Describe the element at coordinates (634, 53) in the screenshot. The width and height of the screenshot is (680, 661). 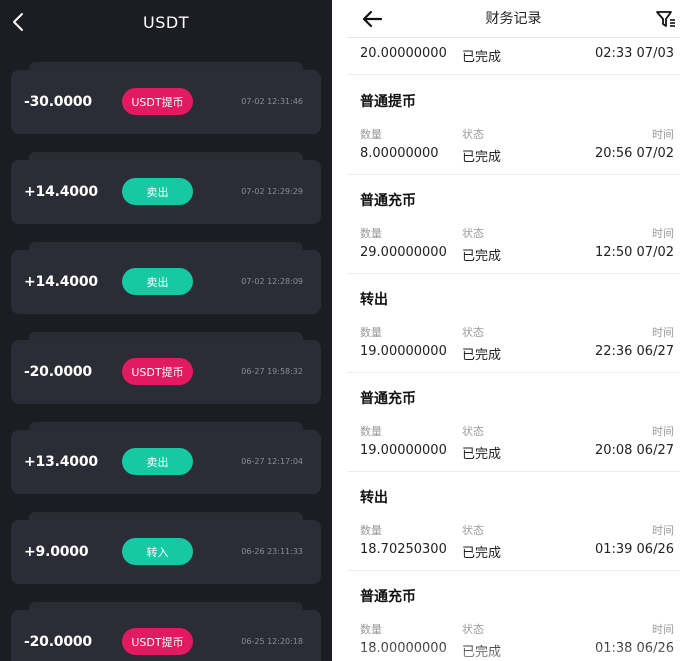
I see `time-value: 02:33 07/03` at that location.